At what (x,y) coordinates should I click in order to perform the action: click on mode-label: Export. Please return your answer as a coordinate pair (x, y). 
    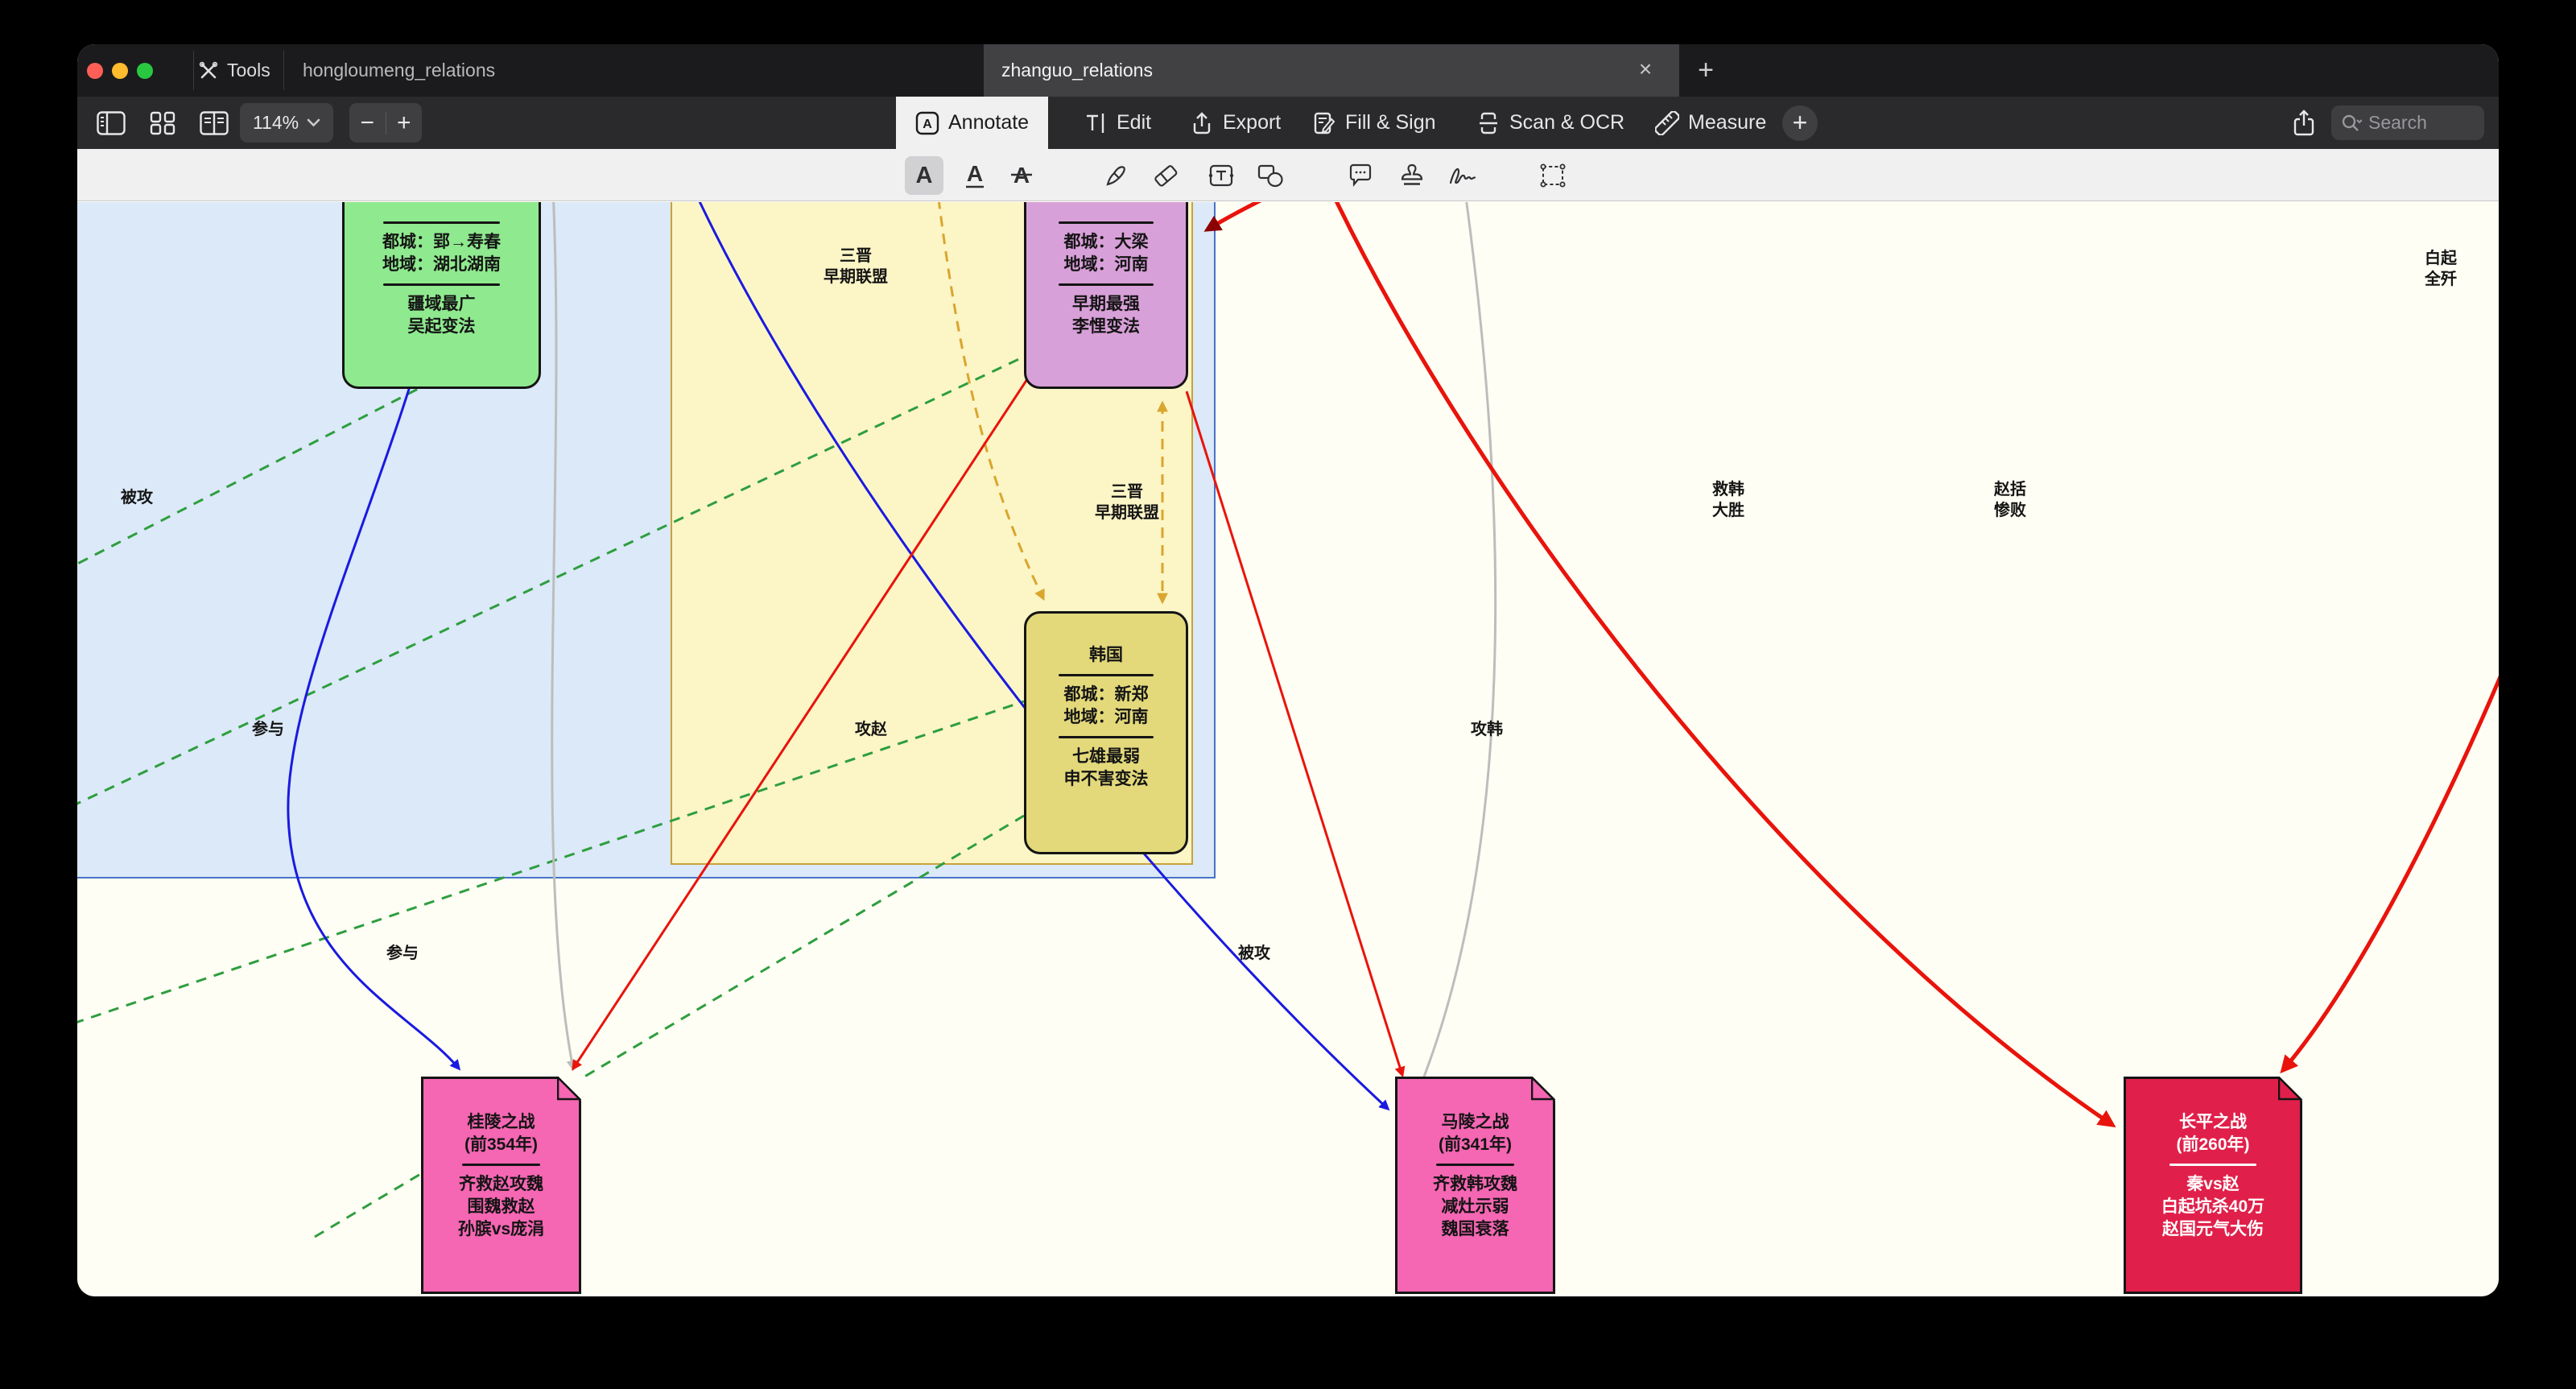
    Looking at the image, I should click on (1252, 122).